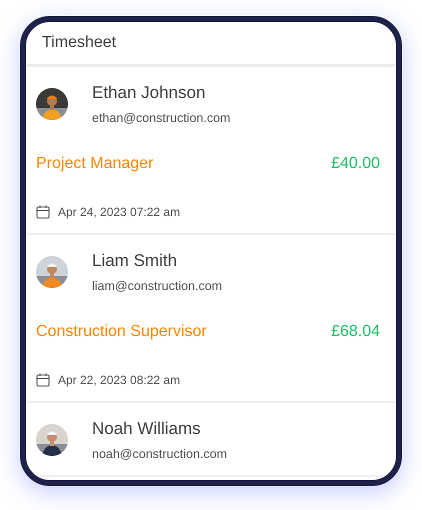 The height and width of the screenshot is (510, 422). Describe the element at coordinates (161, 118) in the screenshot. I see `email-address: ethan@construction.com` at that location.